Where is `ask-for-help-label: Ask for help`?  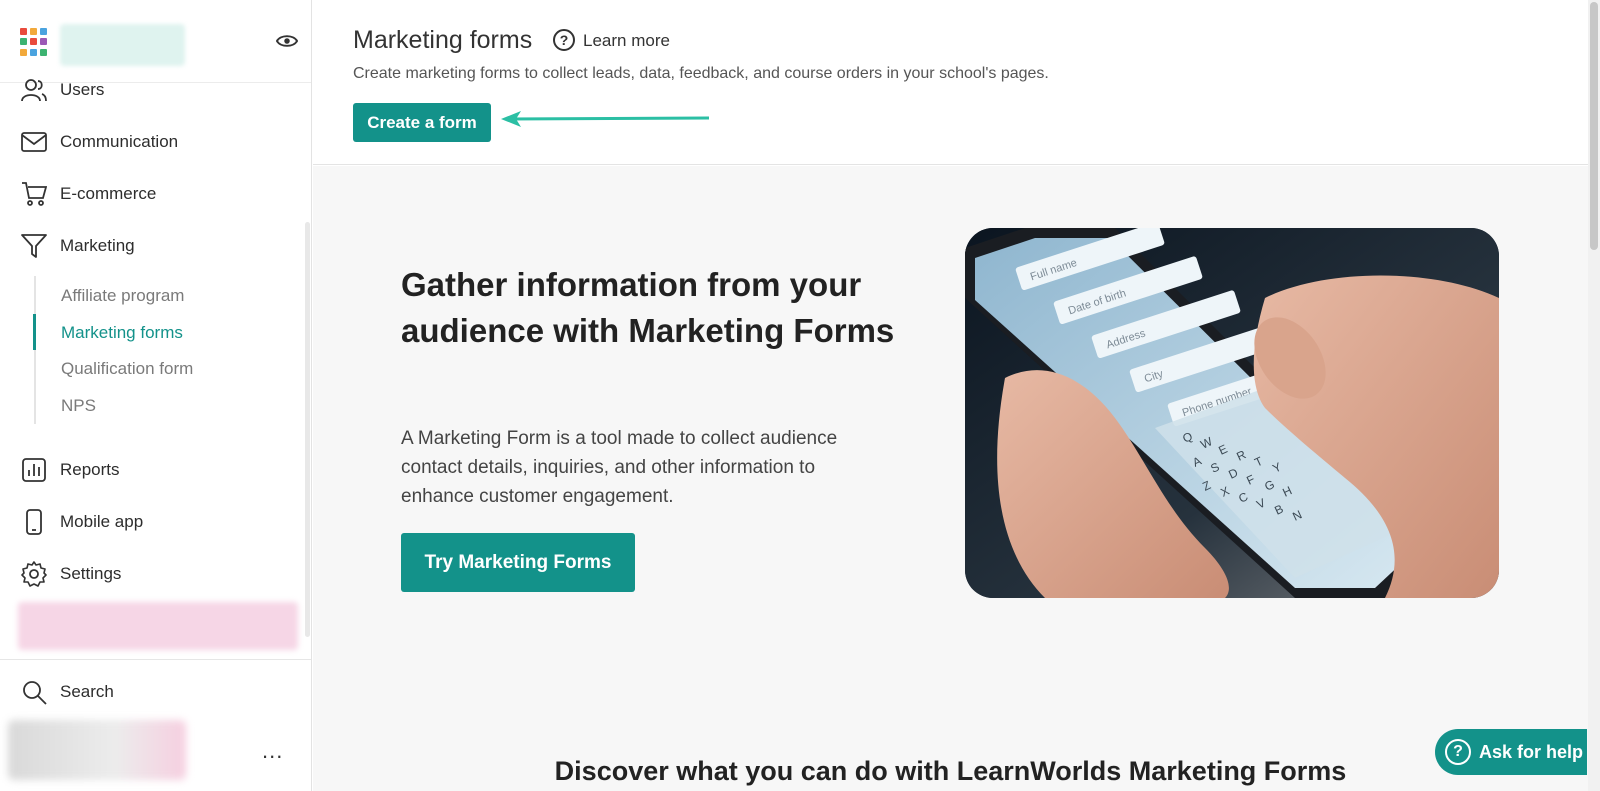
ask-for-help-label: Ask for help is located at coordinates (1531, 751).